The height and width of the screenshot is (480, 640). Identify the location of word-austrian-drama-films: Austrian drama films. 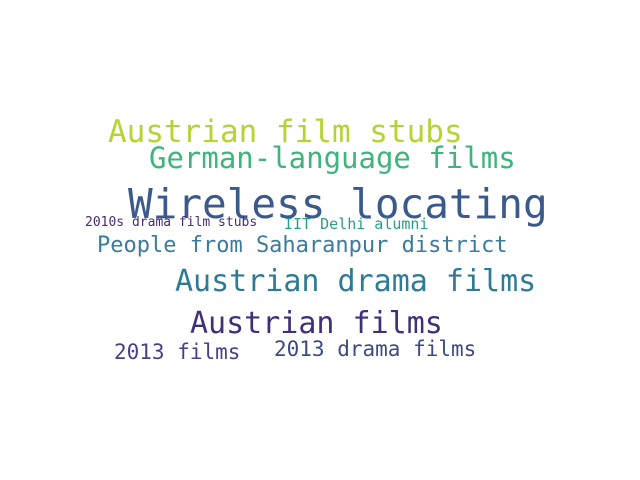
(356, 281).